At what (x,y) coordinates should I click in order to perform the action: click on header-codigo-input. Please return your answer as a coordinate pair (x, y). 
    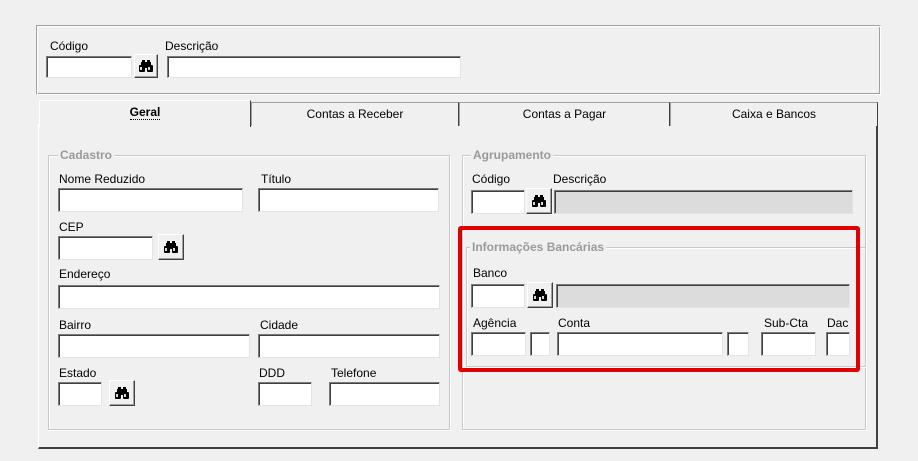
    Looking at the image, I should click on (89, 67).